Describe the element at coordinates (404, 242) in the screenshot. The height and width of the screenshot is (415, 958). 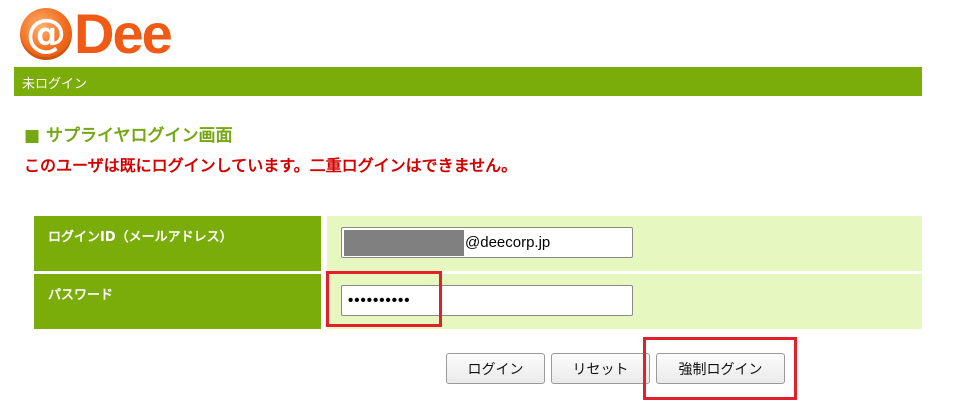
I see `redacted-username` at that location.